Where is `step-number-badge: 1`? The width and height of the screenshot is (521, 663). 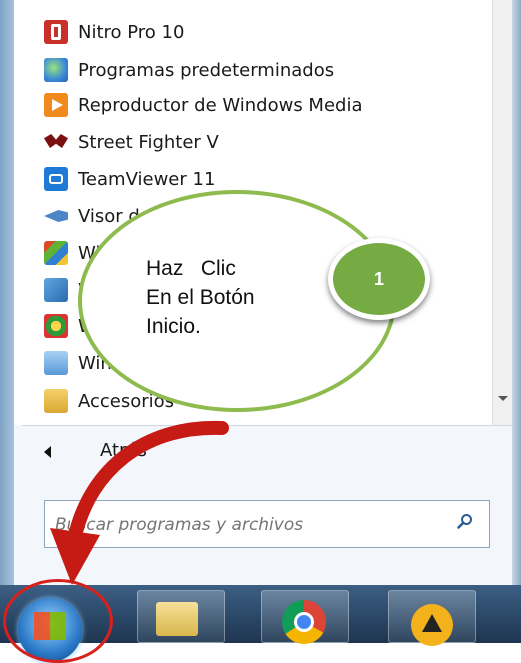
step-number-badge: 1 is located at coordinates (379, 279).